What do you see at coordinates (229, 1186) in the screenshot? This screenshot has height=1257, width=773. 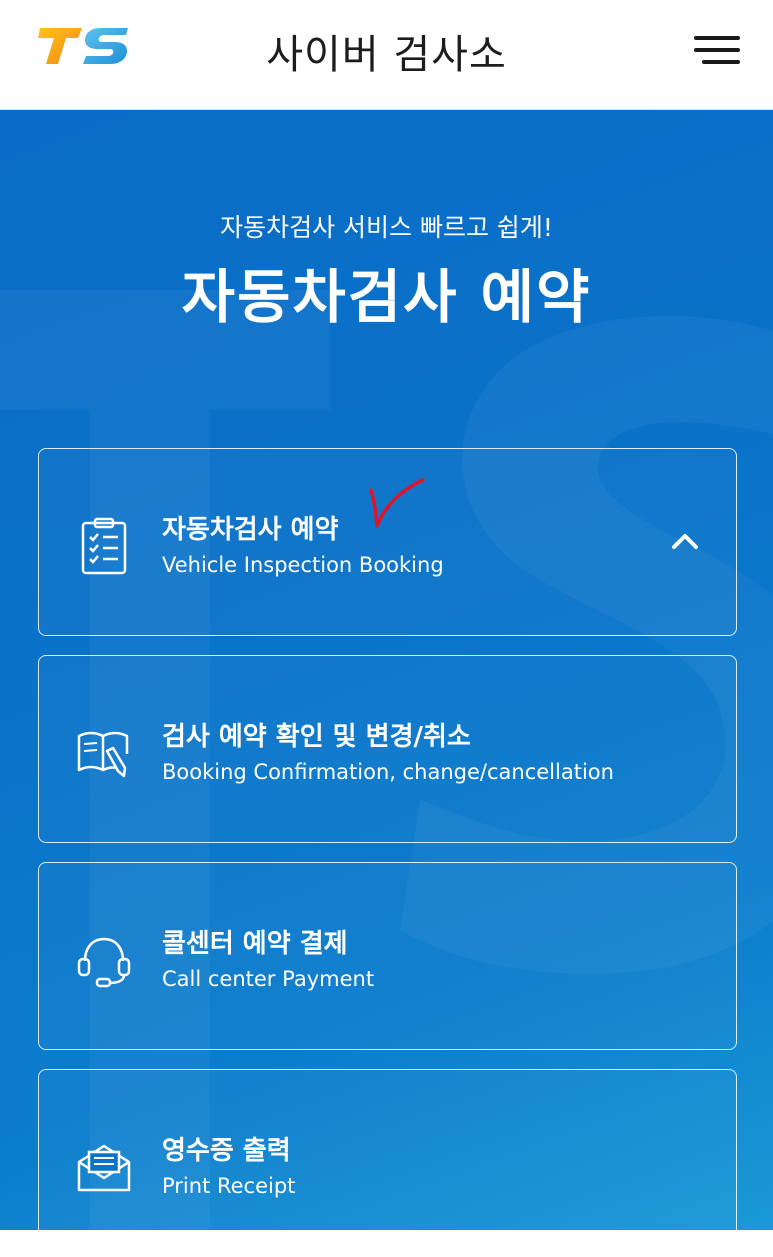 I see `card-subtitle: Print Receipt` at bounding box center [229, 1186].